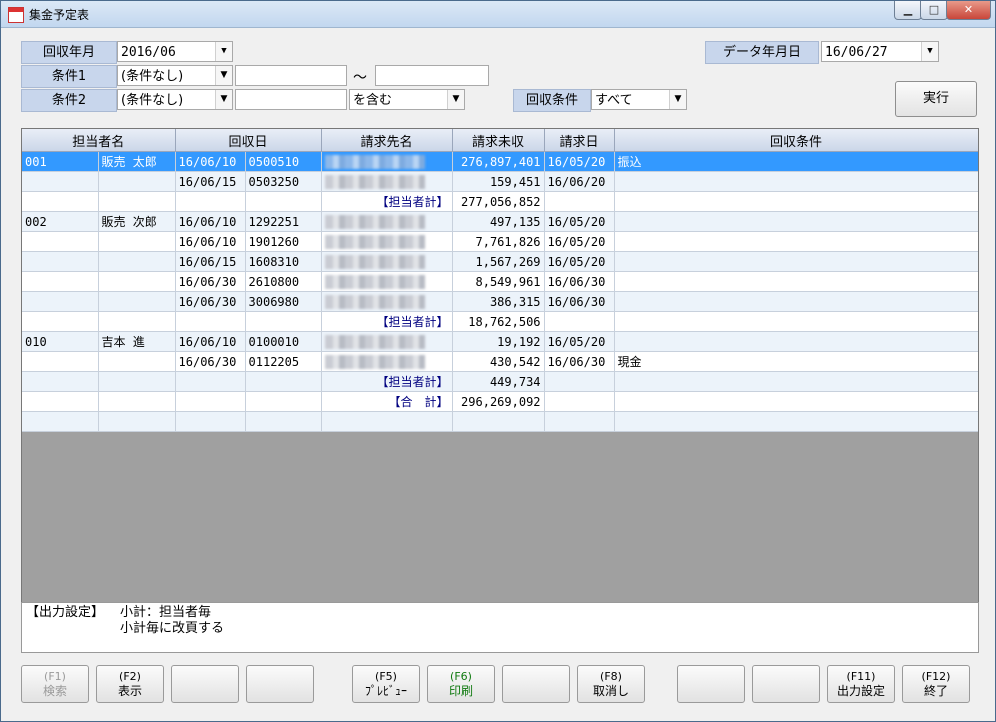 This screenshot has height=722, width=996. Describe the element at coordinates (498, 401) in the screenshot. I see `receivable-cell: 296,269,092` at that location.